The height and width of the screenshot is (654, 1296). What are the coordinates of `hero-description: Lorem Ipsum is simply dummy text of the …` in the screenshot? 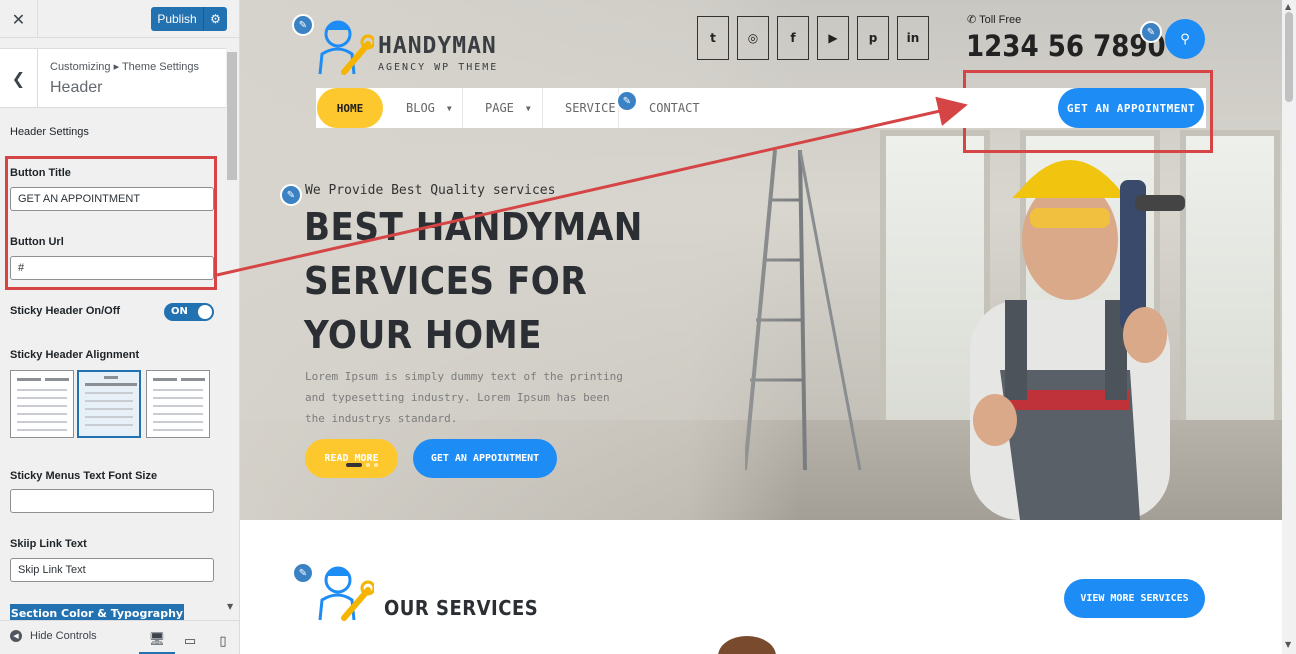 It's located at (464, 397).